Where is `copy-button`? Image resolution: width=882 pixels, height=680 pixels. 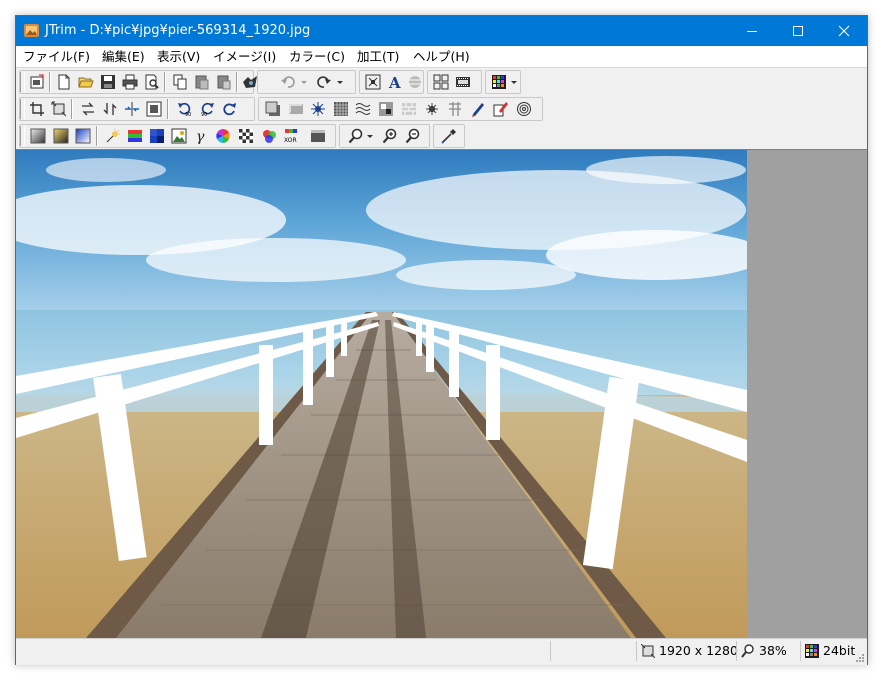 copy-button is located at coordinates (180, 82).